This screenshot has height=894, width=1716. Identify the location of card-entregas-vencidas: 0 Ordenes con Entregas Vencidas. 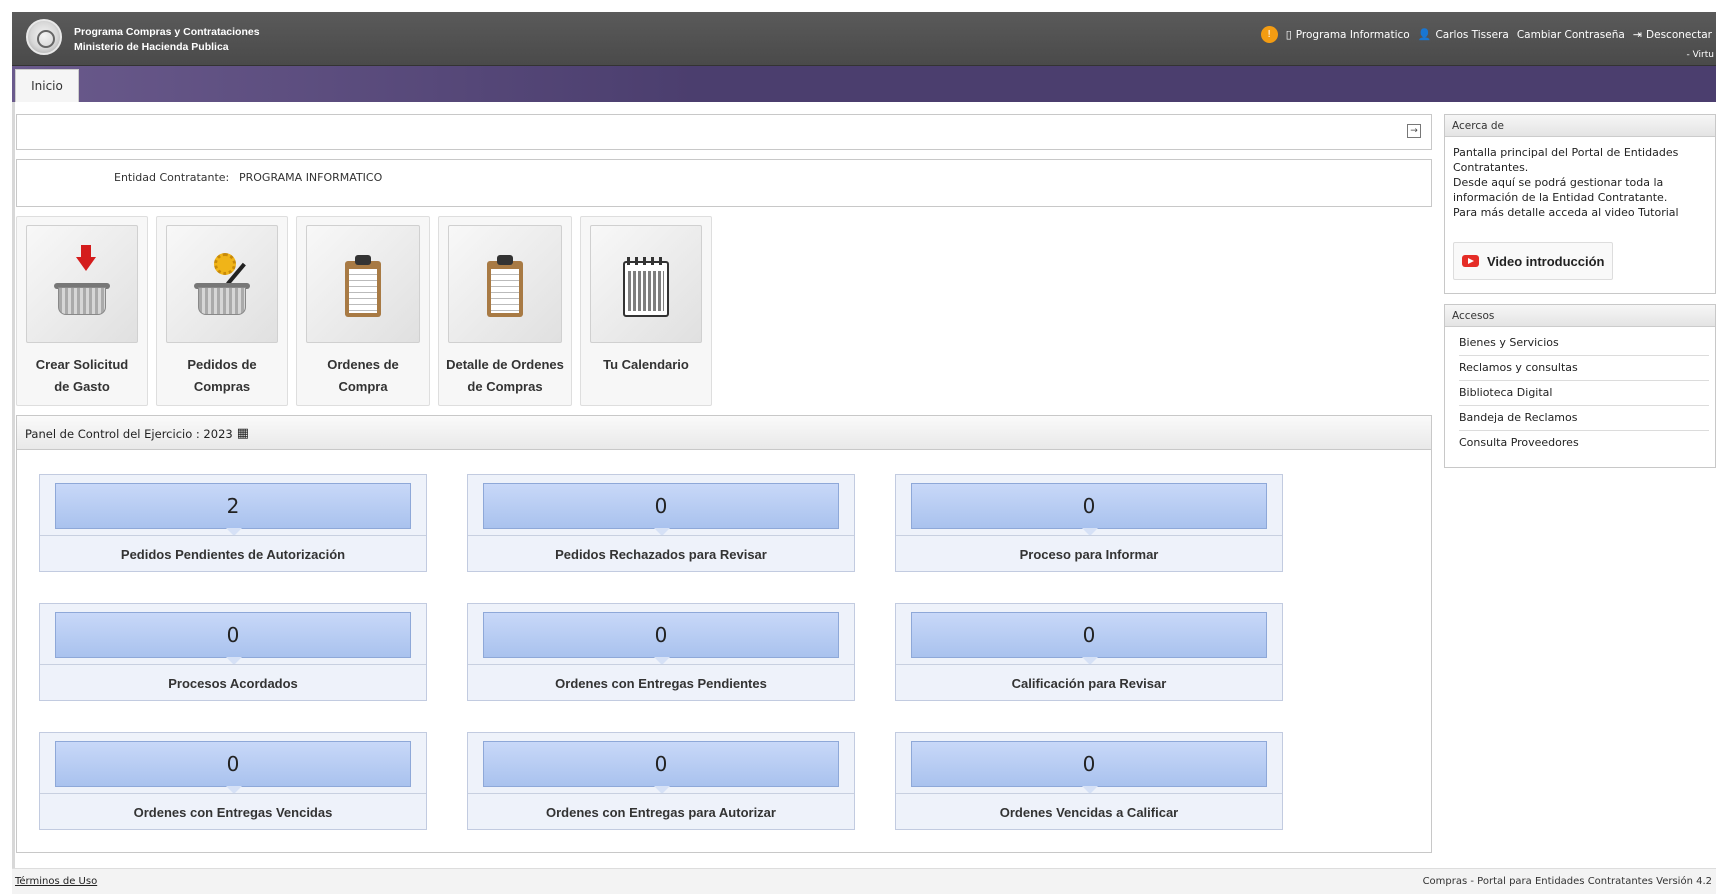
(233, 781).